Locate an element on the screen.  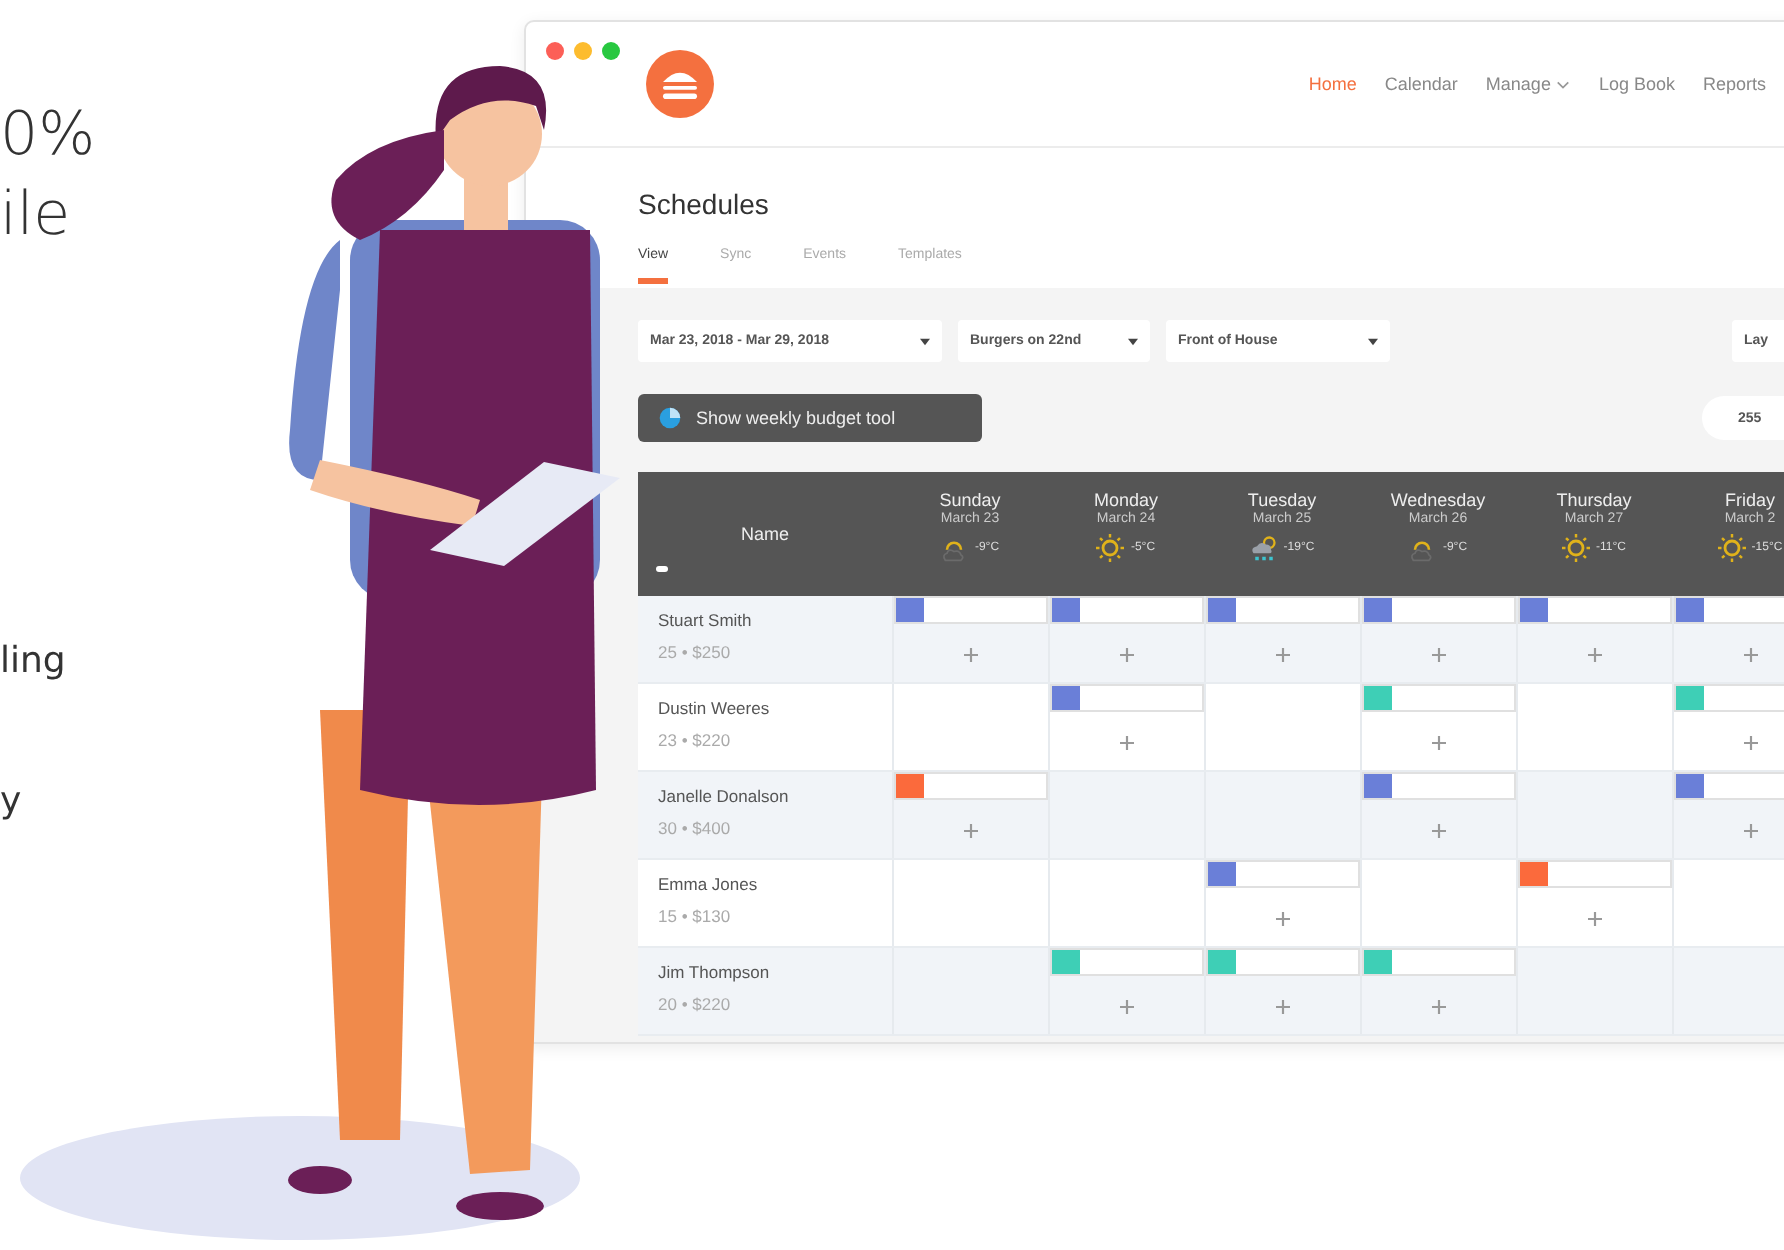
day-name: Thursday is located at coordinates (1594, 500).